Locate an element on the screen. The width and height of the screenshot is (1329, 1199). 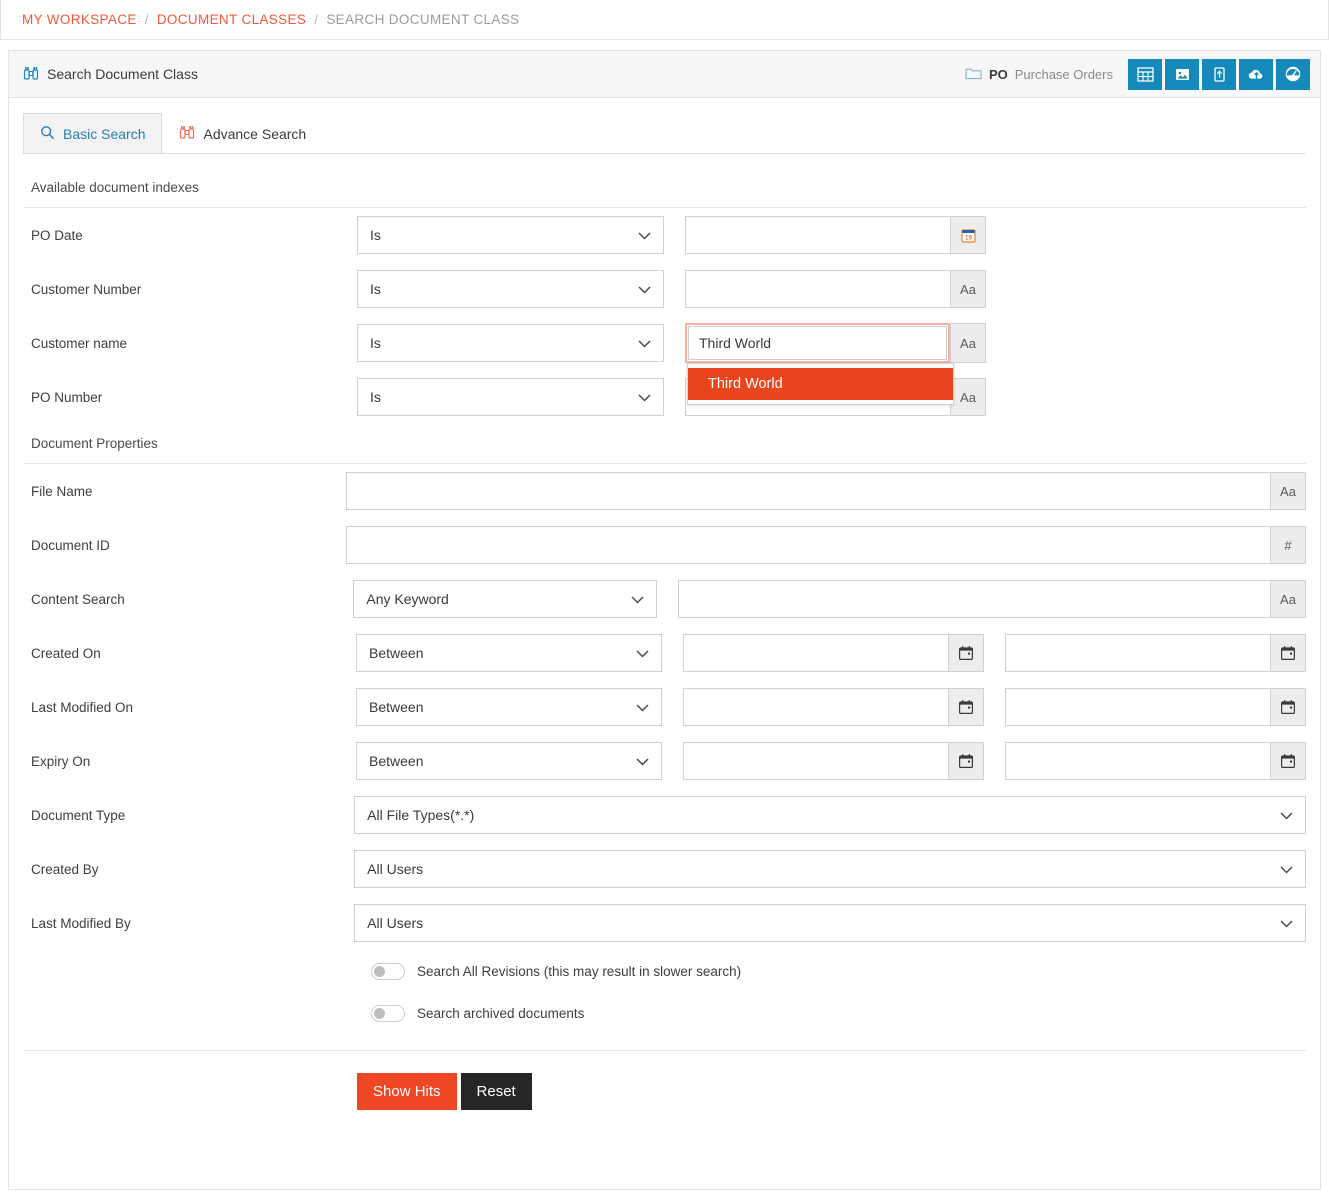
date-to-input-expiry-on is located at coordinates (1138, 761).